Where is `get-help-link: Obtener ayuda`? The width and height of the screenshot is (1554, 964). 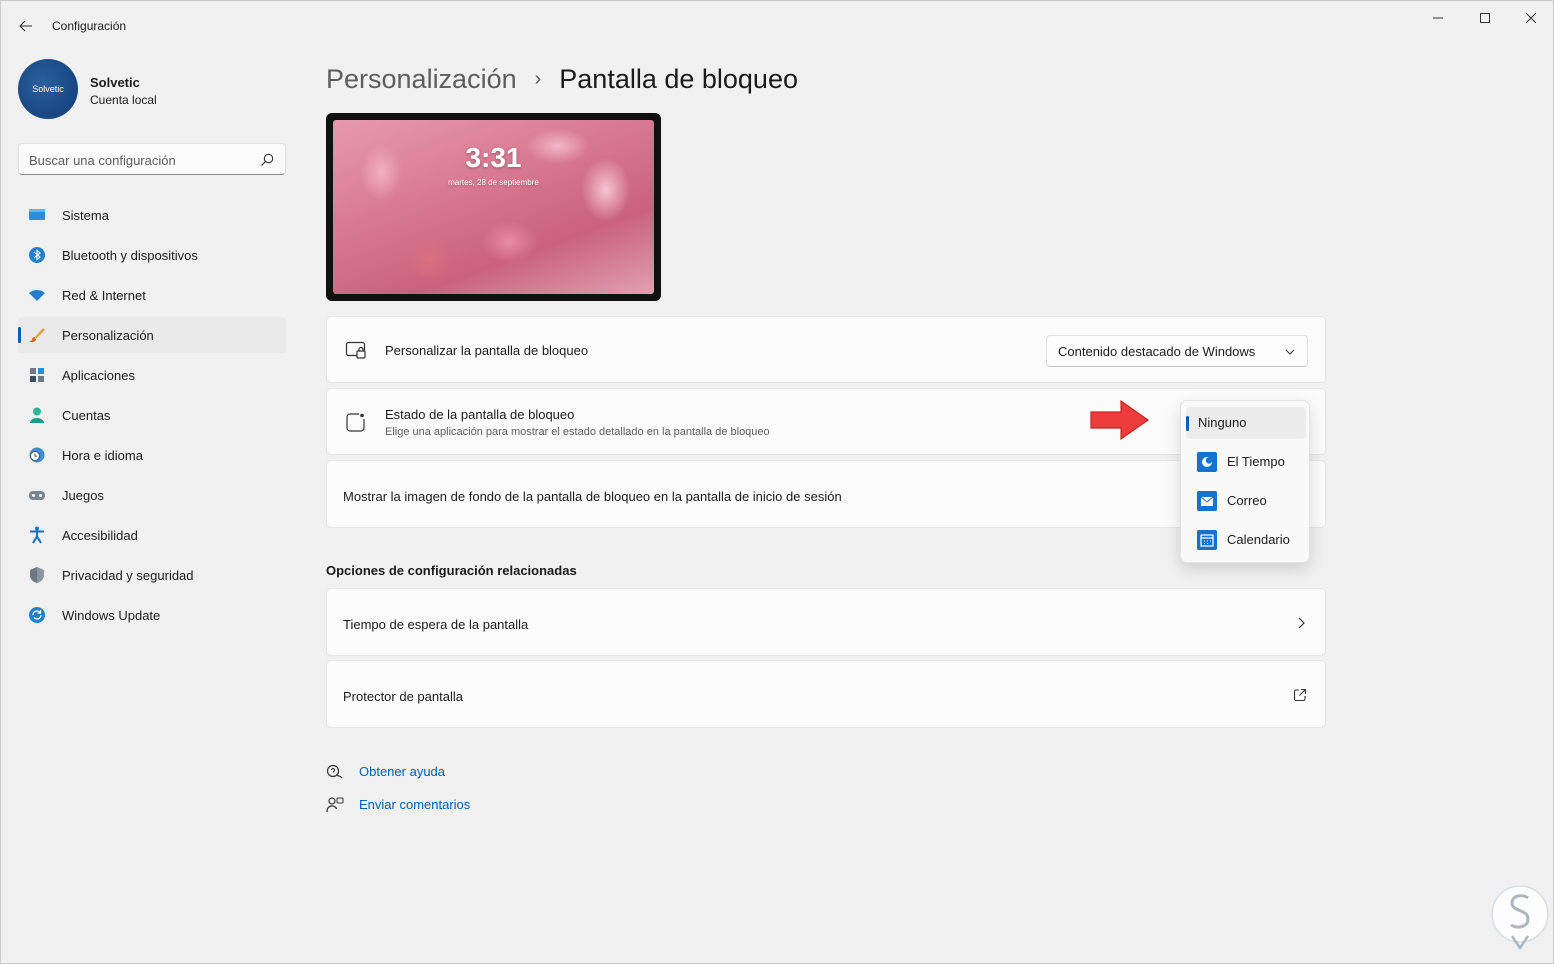 get-help-link: Obtener ayuda is located at coordinates (426, 772).